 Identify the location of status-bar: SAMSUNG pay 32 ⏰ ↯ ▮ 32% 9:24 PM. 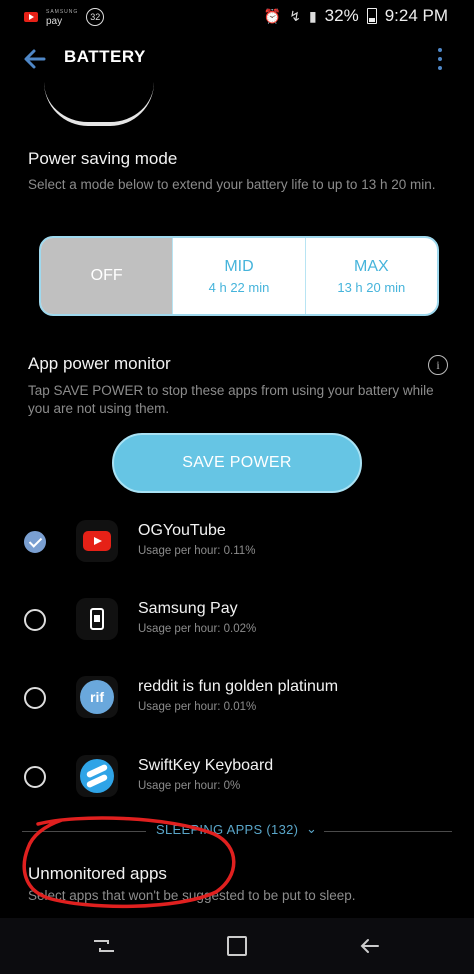
(237, 16).